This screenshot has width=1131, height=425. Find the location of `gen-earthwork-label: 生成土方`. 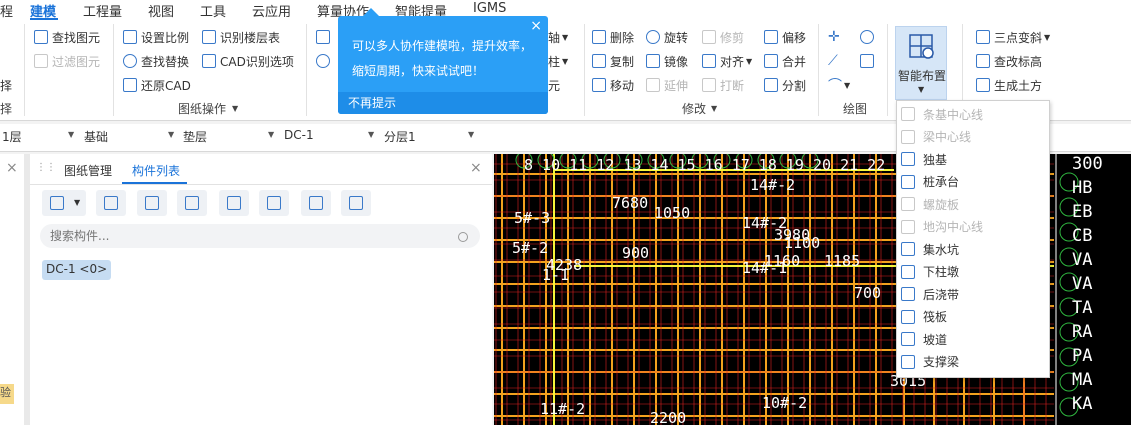

gen-earthwork-label: 生成土方 is located at coordinates (1018, 85).